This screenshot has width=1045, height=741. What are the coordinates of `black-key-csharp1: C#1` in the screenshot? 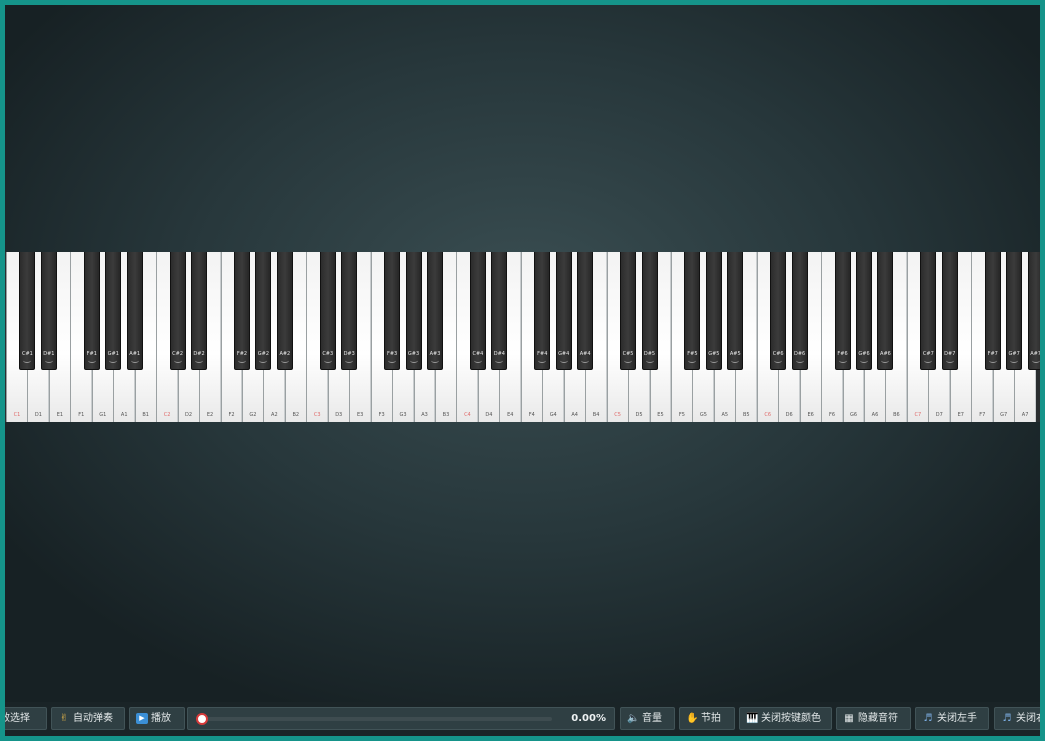 It's located at (27, 311).